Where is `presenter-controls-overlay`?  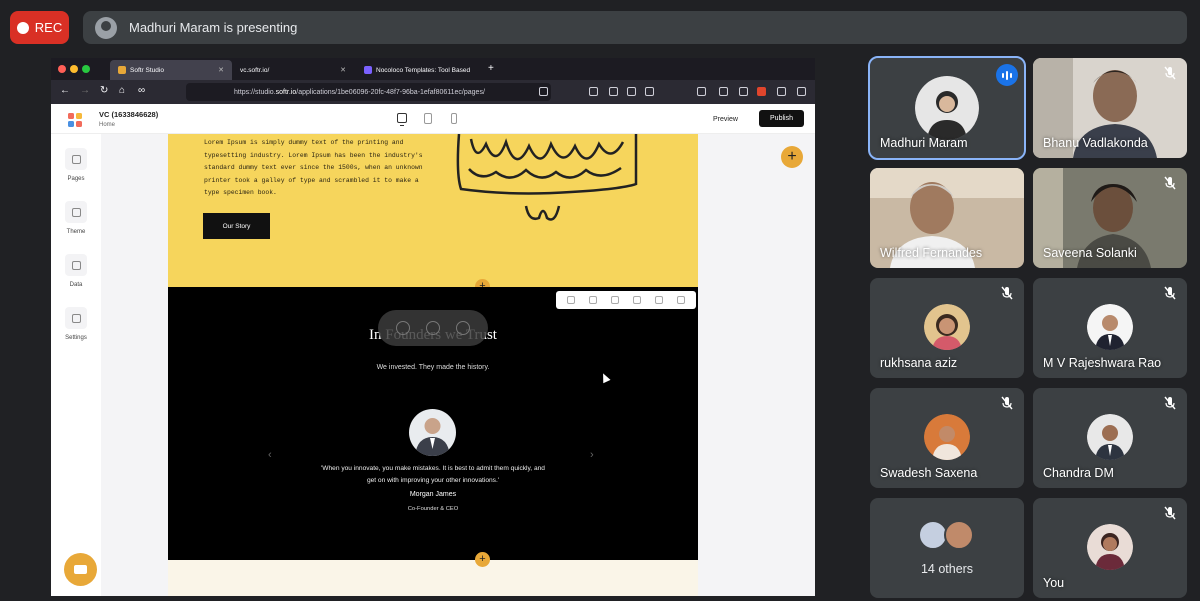
presenter-controls-overlay is located at coordinates (433, 328).